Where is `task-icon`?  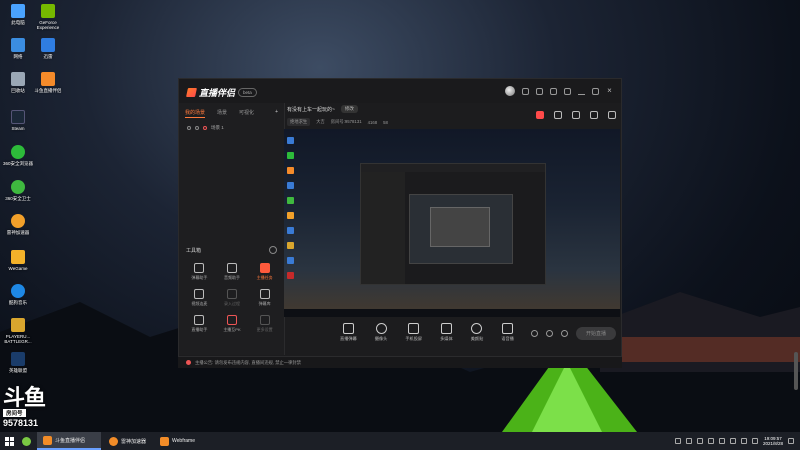 task-icon is located at coordinates (264, 268).